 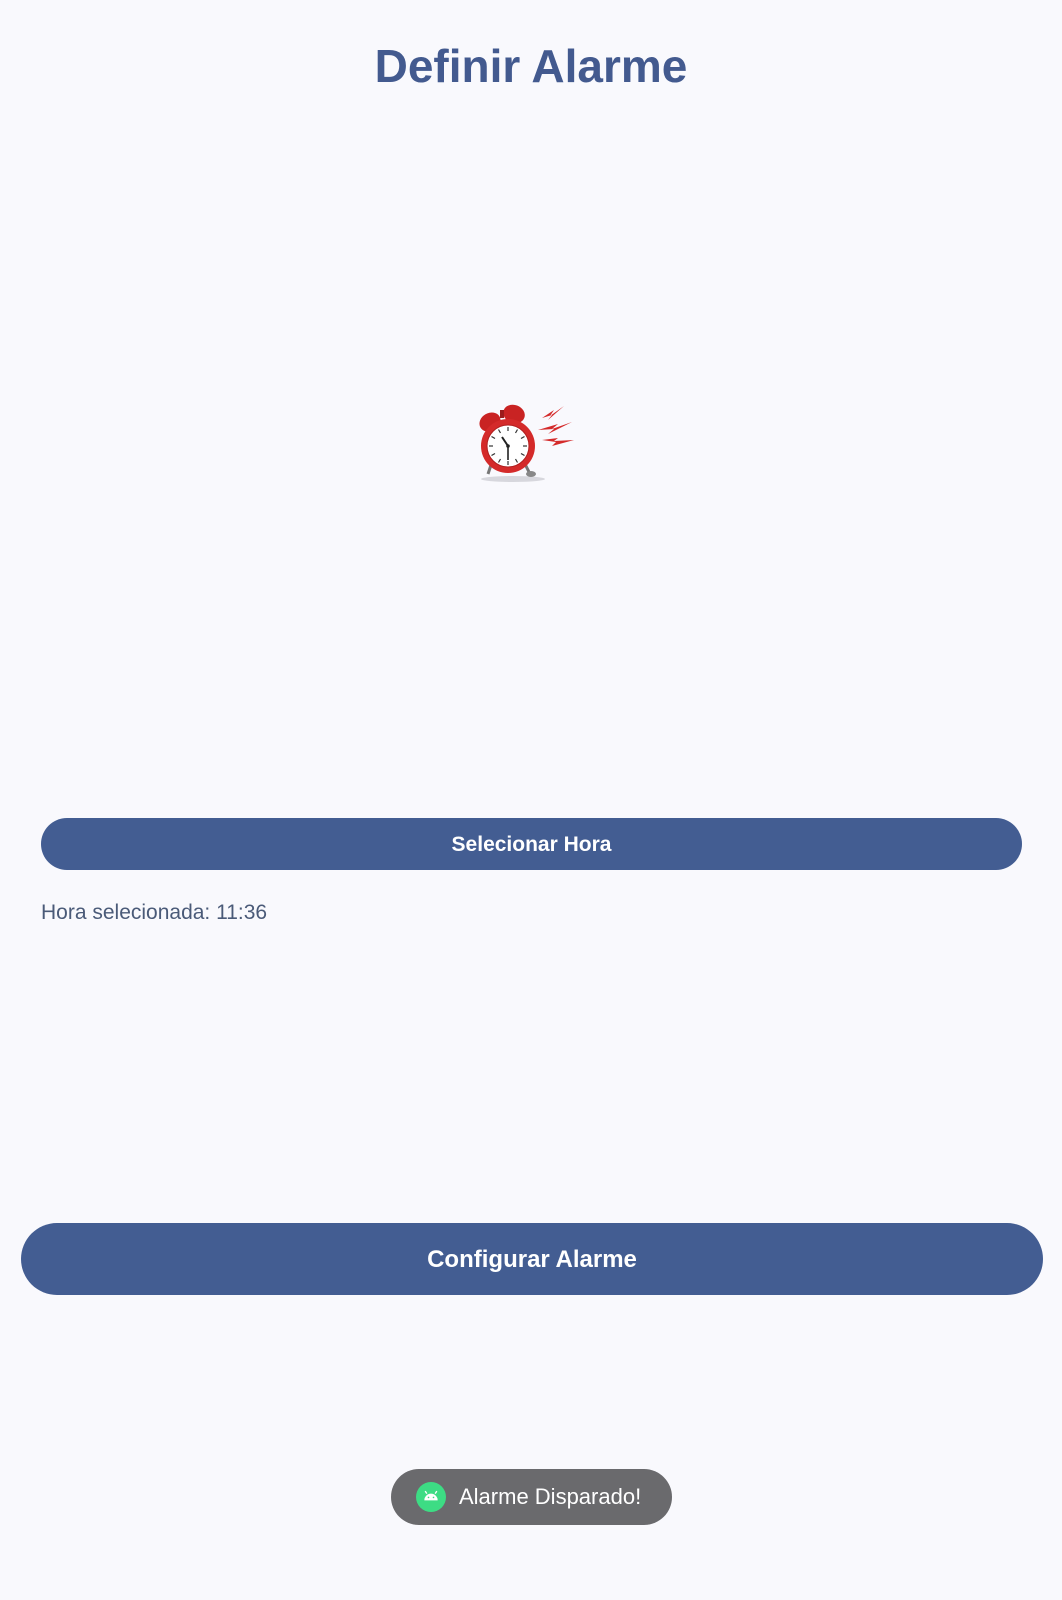 I want to click on toast-message: Alarme Disparado!, so click(x=550, y=1496).